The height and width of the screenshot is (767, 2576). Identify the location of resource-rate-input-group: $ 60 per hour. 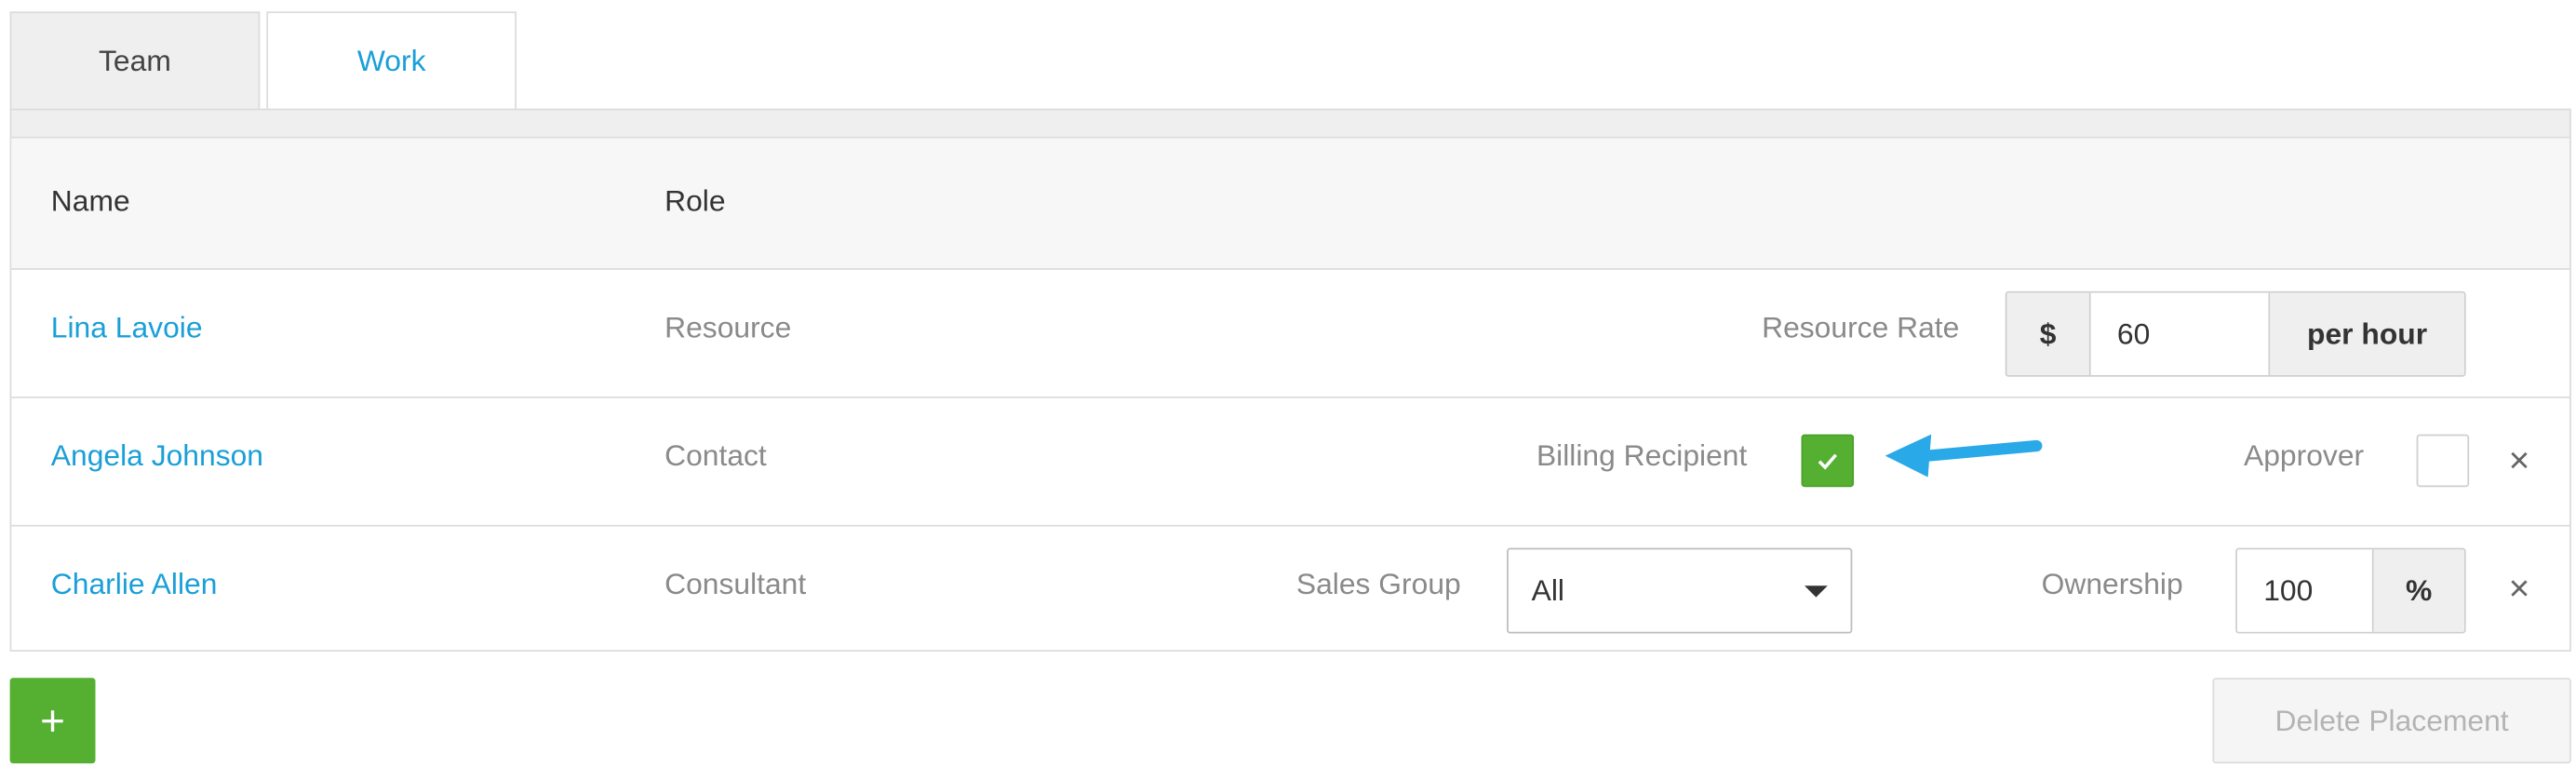
(2235, 333).